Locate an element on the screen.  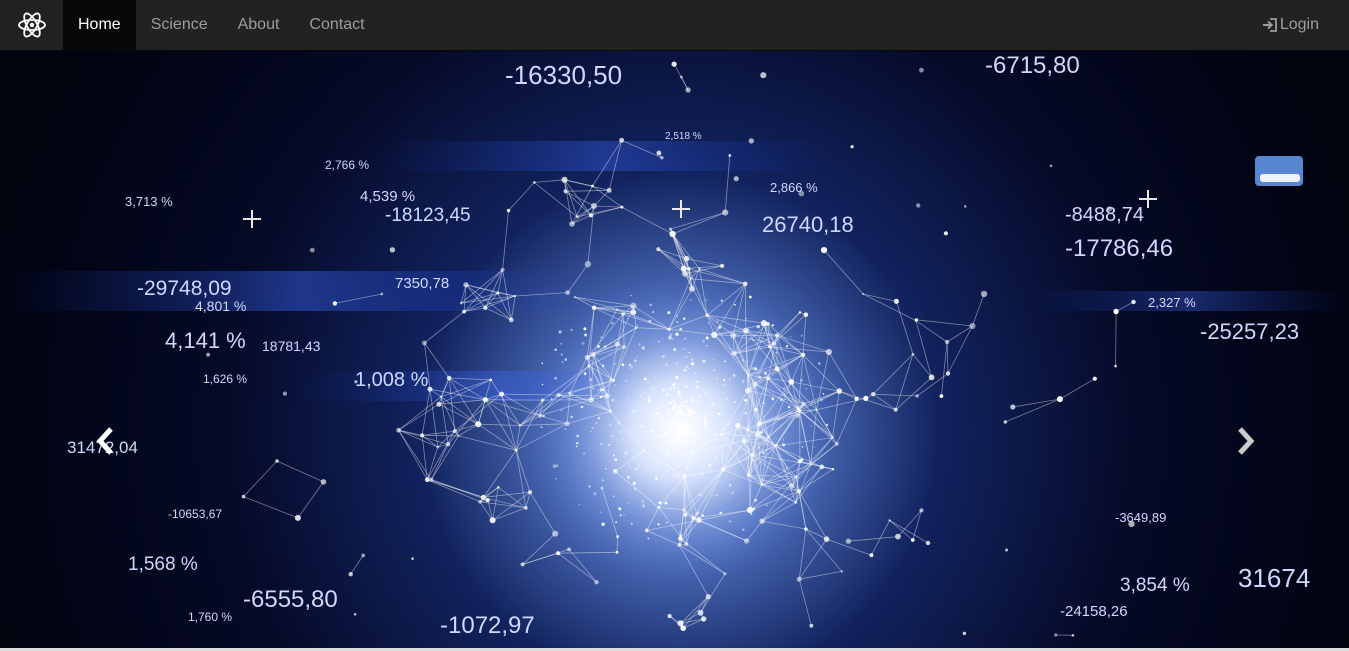
figure-text: 4,539 % is located at coordinates (387, 196).